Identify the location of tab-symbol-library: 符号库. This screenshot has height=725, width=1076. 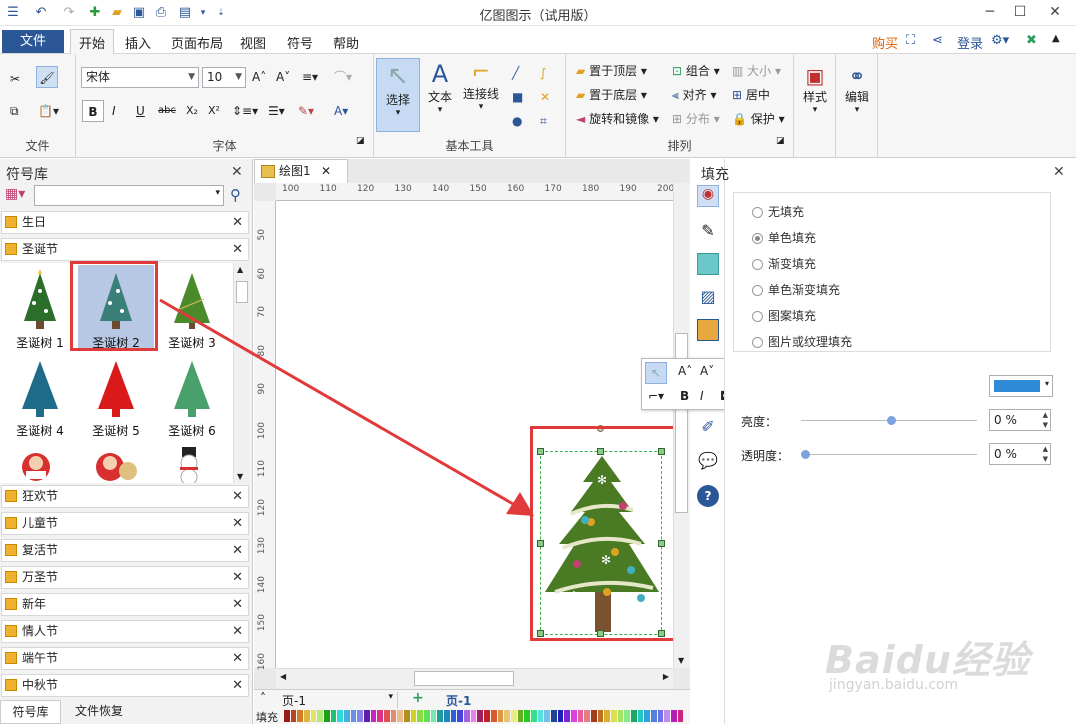
(30, 712).